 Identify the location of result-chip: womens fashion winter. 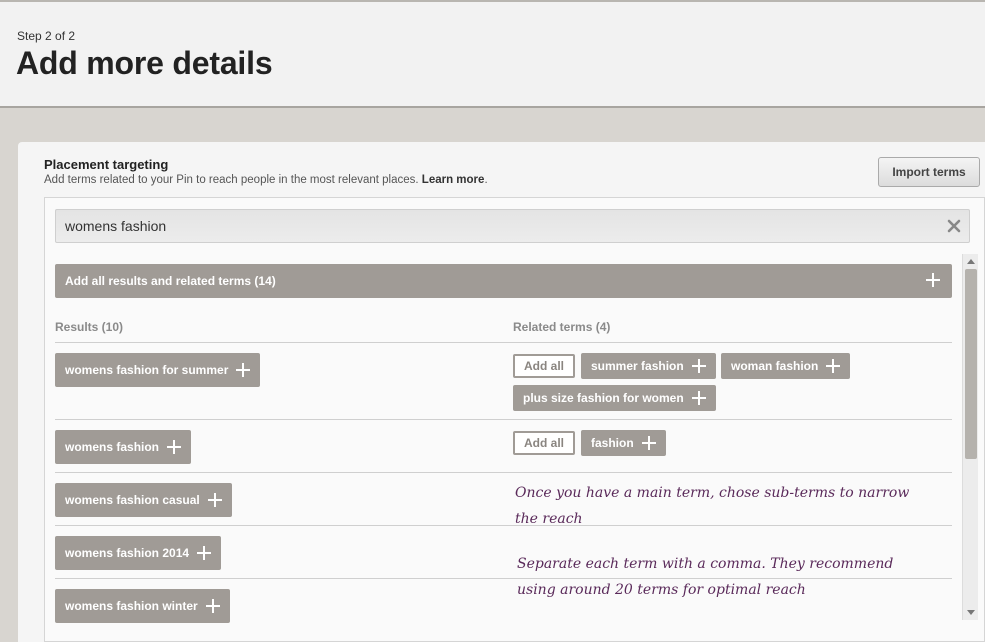
(142, 606).